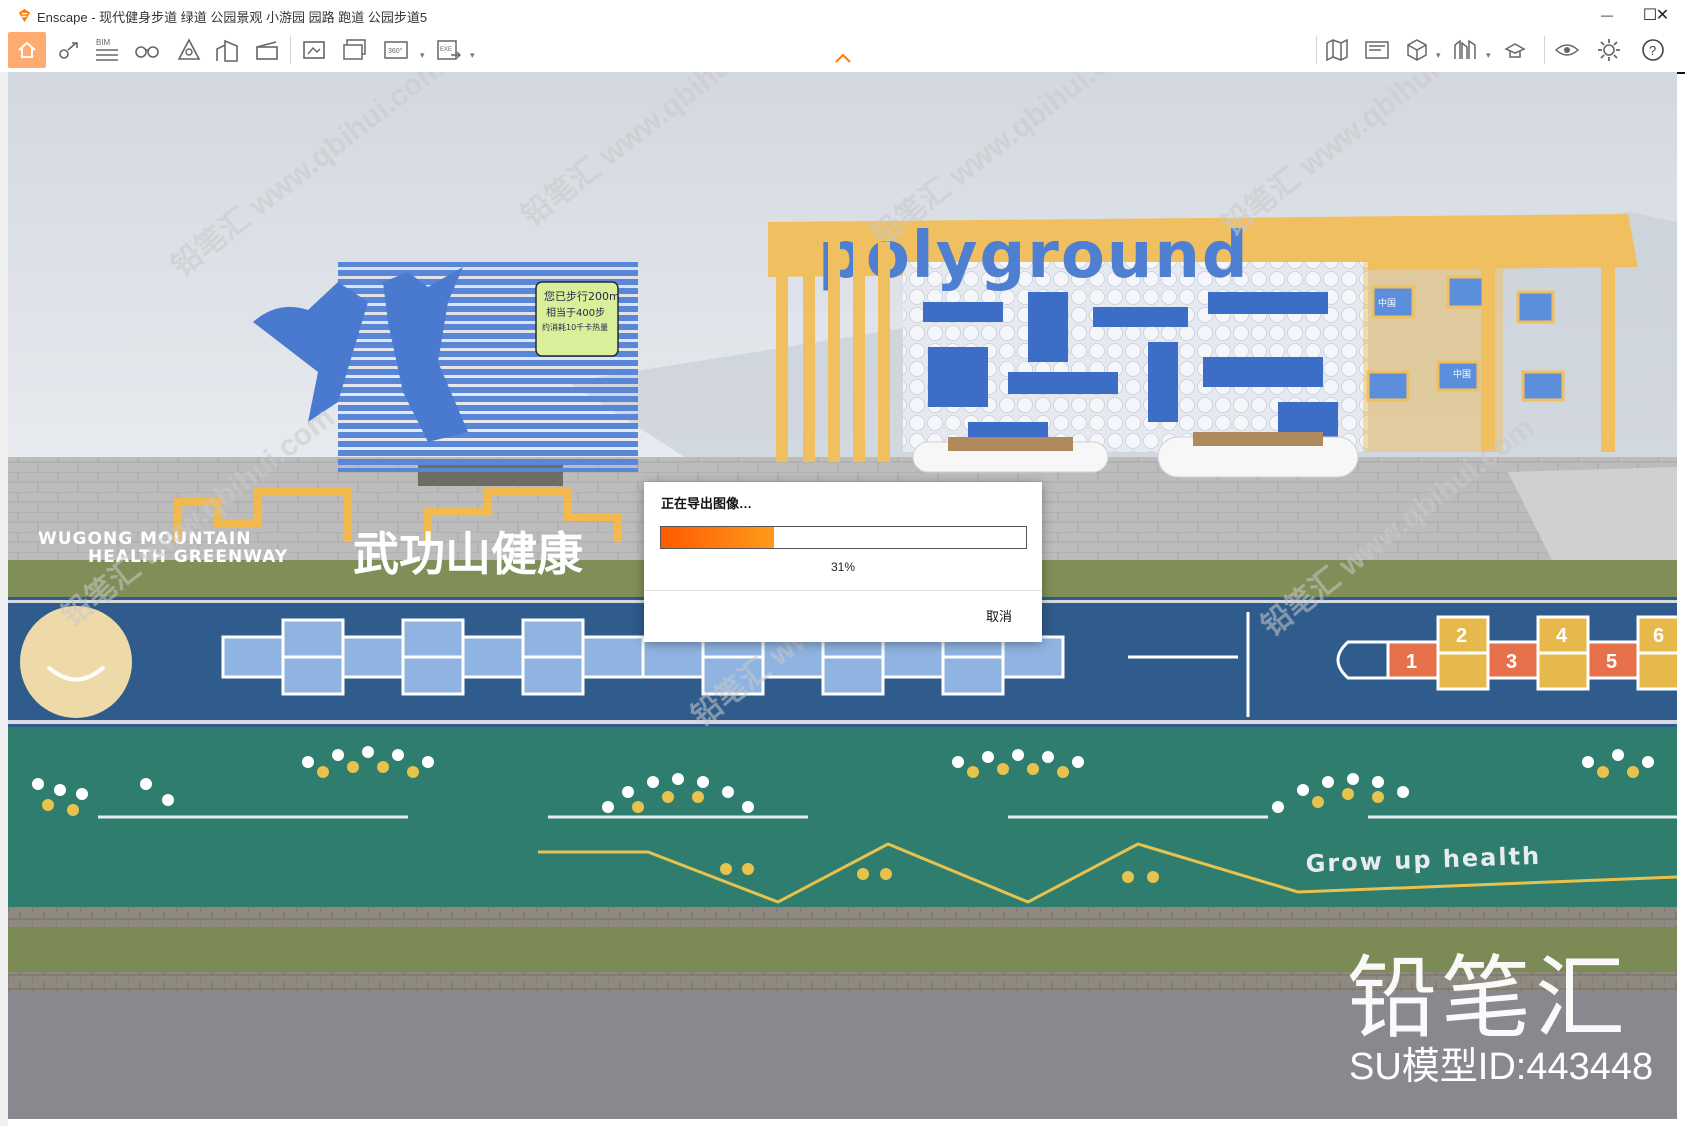  I want to click on hat-icon, so click(1515, 50).